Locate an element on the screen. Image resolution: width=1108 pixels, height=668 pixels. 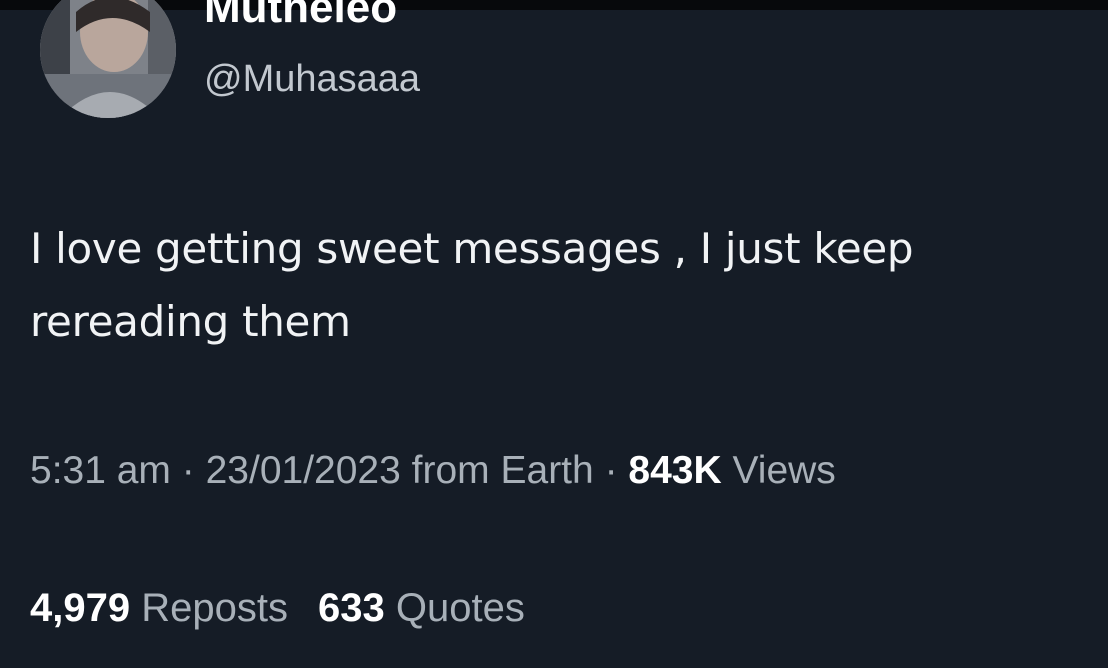
user-handle: @Muhasaaa is located at coordinates (312, 79).